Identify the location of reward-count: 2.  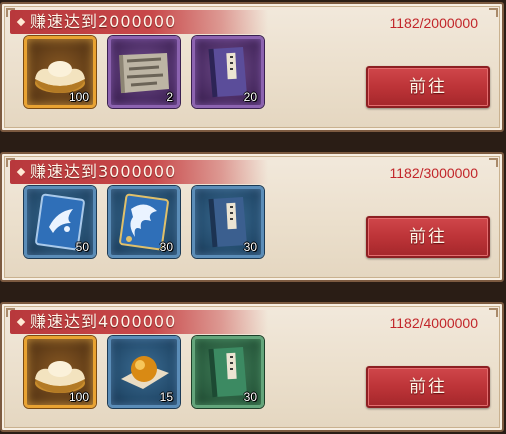
(169, 97).